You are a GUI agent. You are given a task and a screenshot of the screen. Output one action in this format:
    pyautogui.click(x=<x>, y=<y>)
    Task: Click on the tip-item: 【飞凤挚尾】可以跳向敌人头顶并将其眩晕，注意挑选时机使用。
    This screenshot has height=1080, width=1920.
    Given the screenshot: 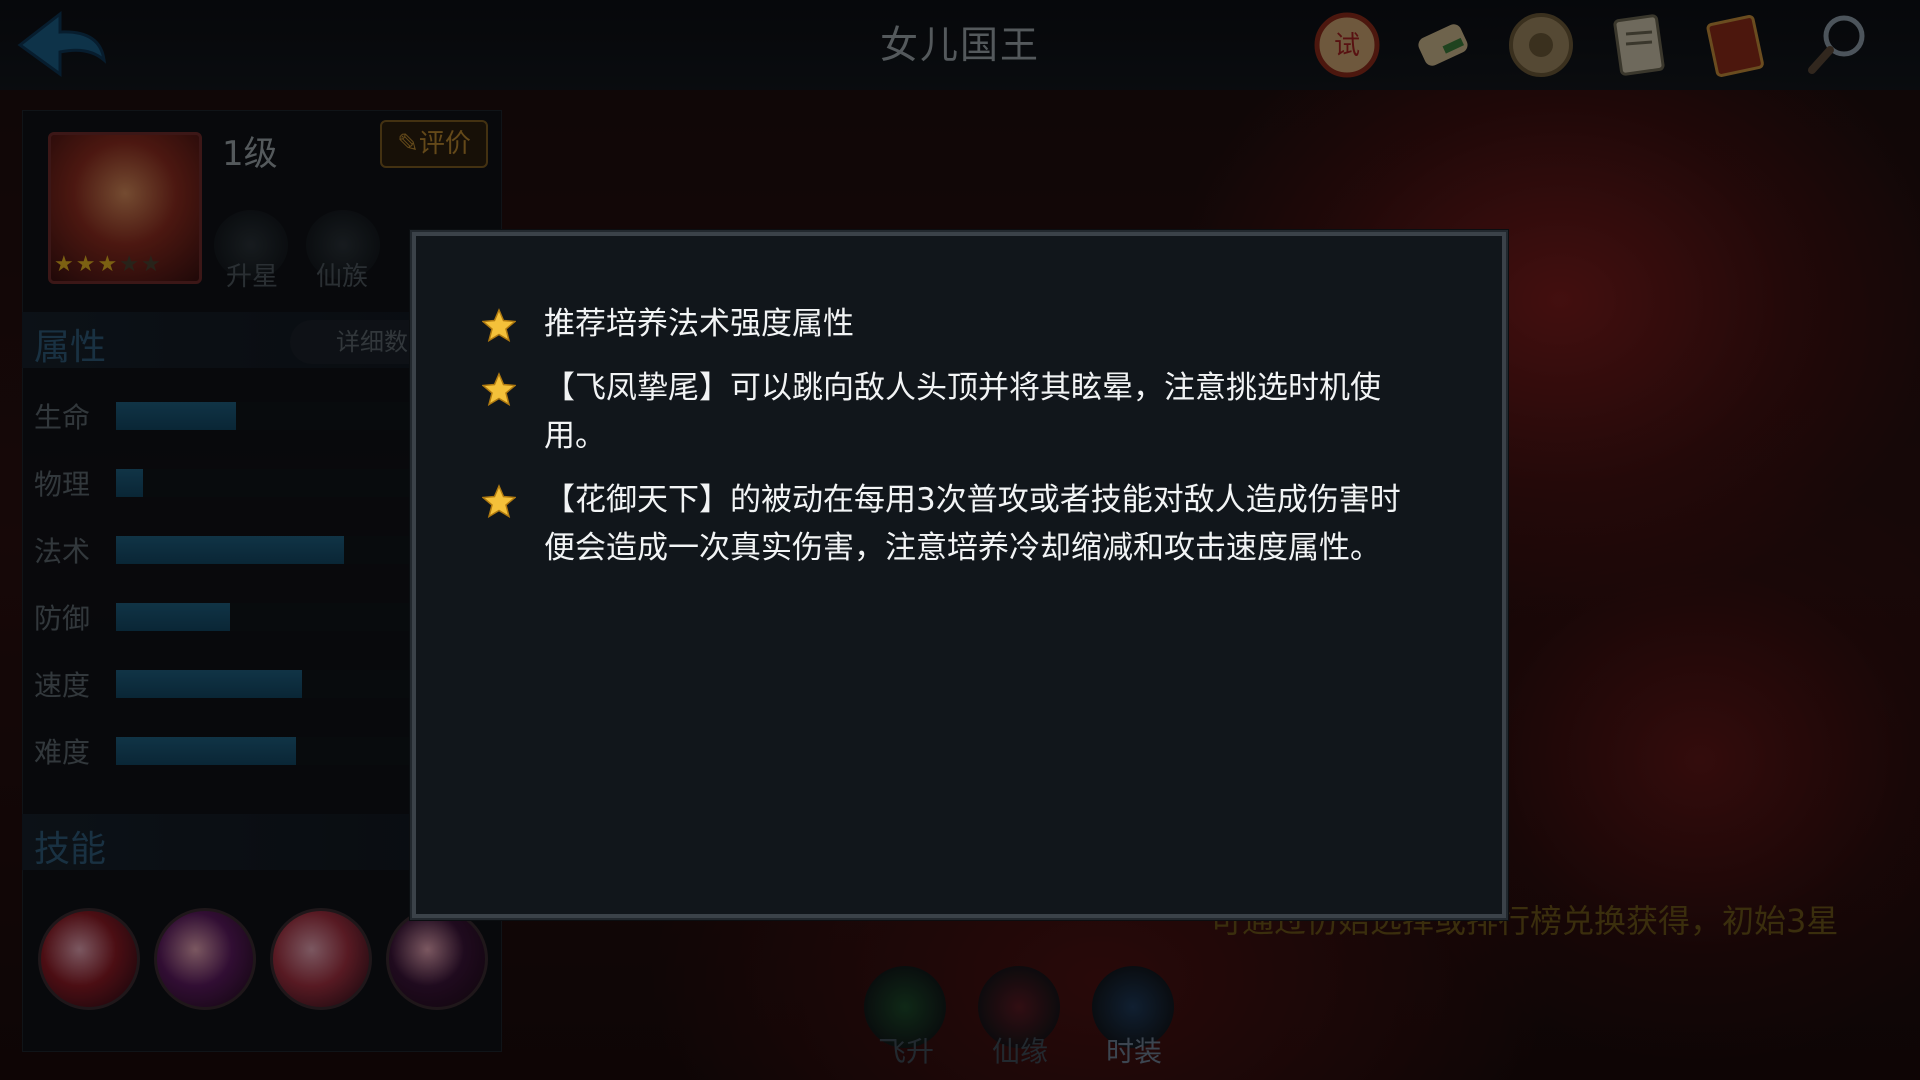 What is the action you would take?
    pyautogui.click(x=952, y=412)
    